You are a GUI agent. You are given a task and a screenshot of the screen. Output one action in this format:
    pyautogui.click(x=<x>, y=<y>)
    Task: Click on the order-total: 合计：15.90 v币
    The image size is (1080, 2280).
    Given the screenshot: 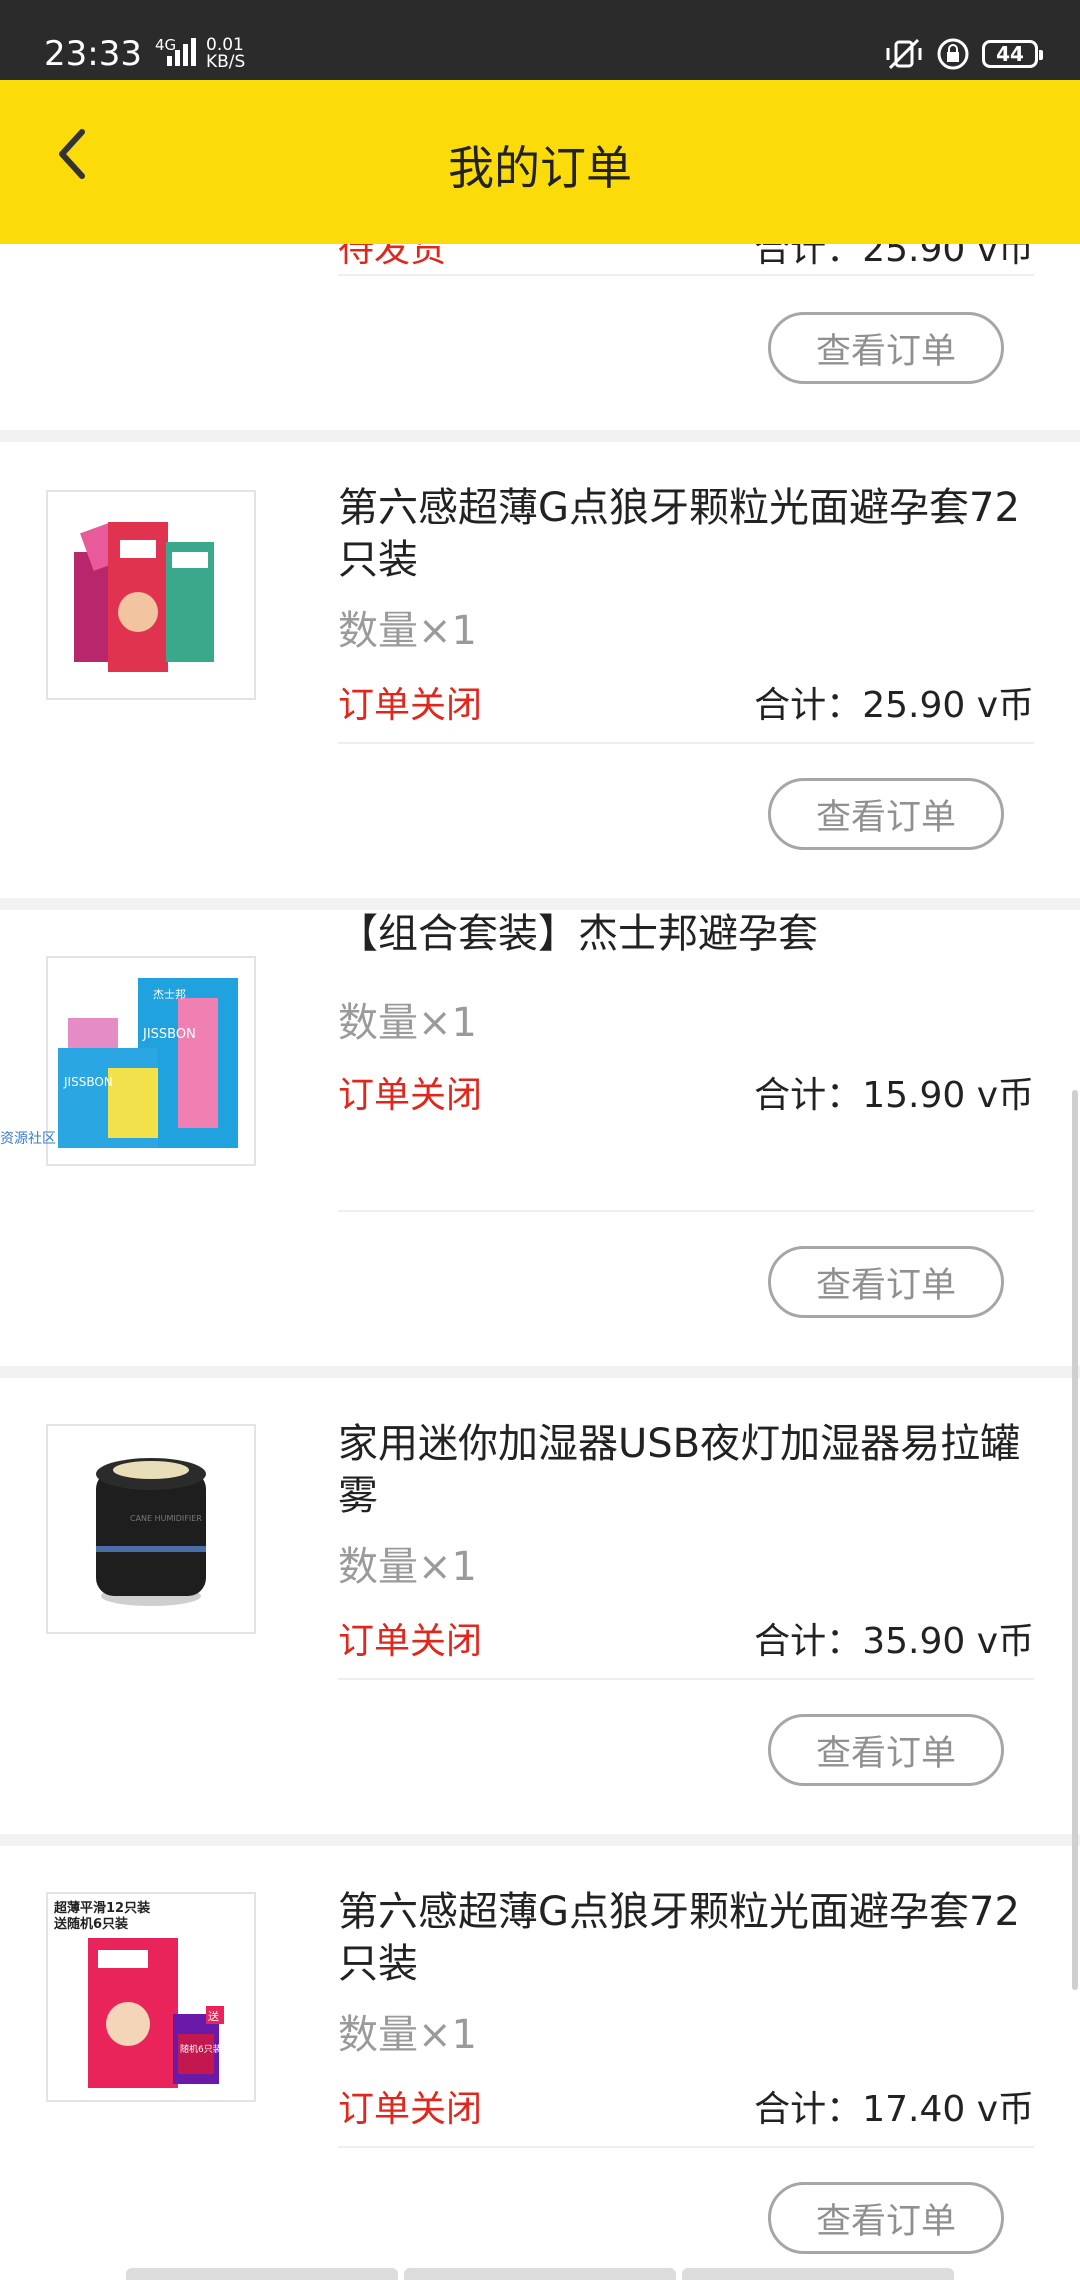 What is the action you would take?
    pyautogui.click(x=894, y=1092)
    